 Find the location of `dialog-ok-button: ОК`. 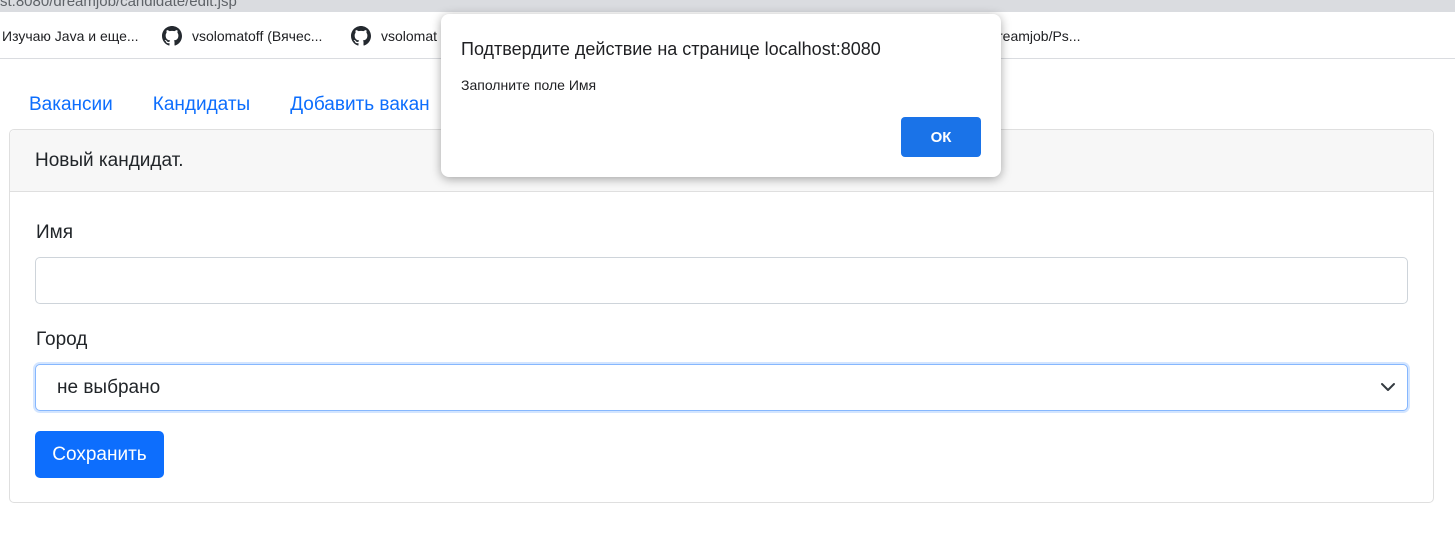

dialog-ok-button: ОК is located at coordinates (941, 137).